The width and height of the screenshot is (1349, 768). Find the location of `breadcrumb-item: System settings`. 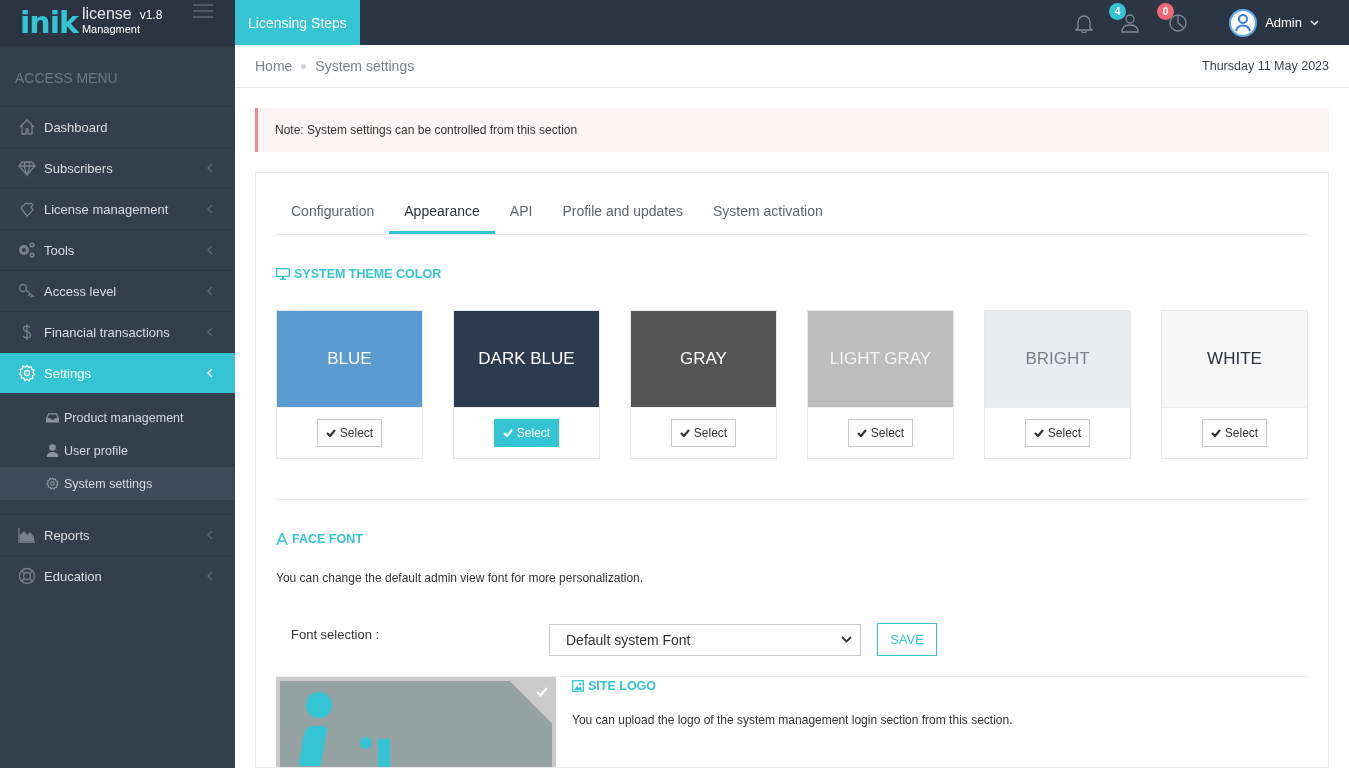

breadcrumb-item: System settings is located at coordinates (365, 66).